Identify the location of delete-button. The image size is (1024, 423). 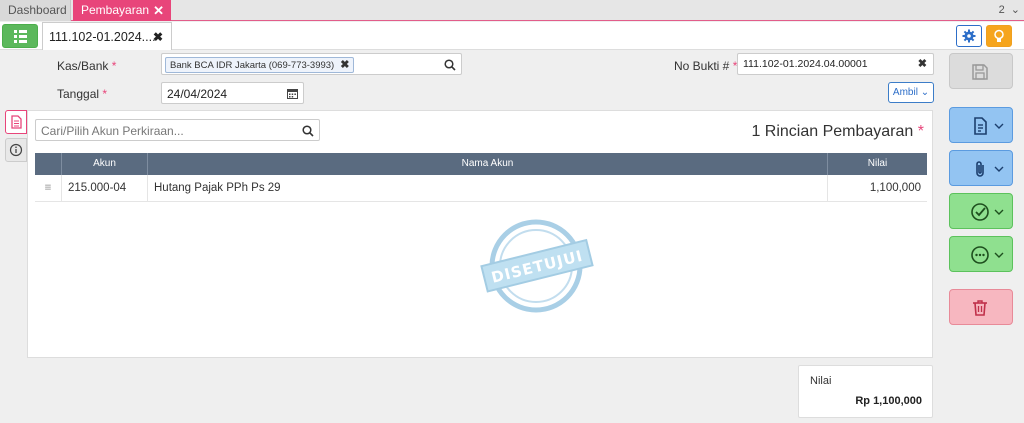
(981, 307).